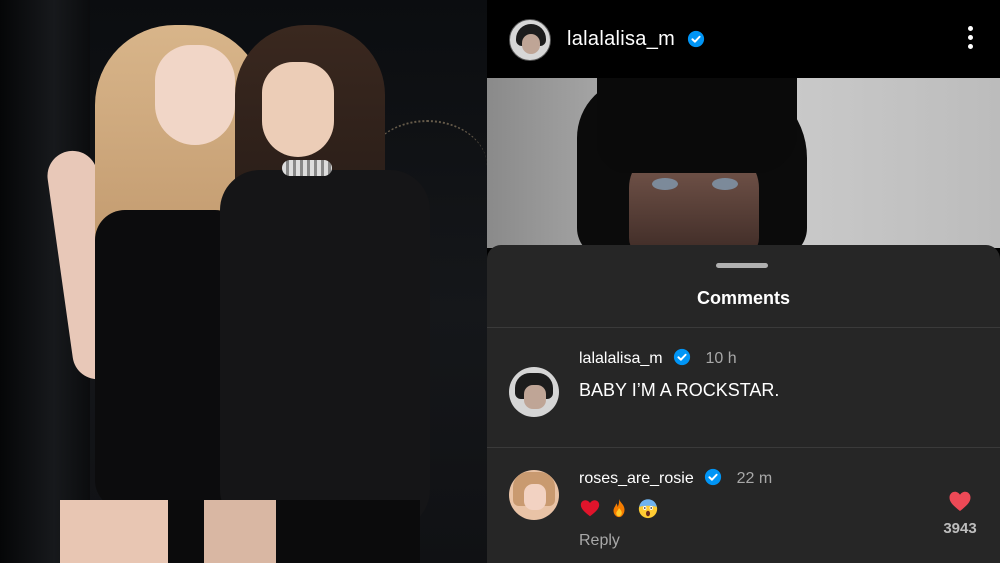 Image resolution: width=1000 pixels, height=563 pixels. Describe the element at coordinates (298, 109) in the screenshot. I see `person-right-face` at that location.